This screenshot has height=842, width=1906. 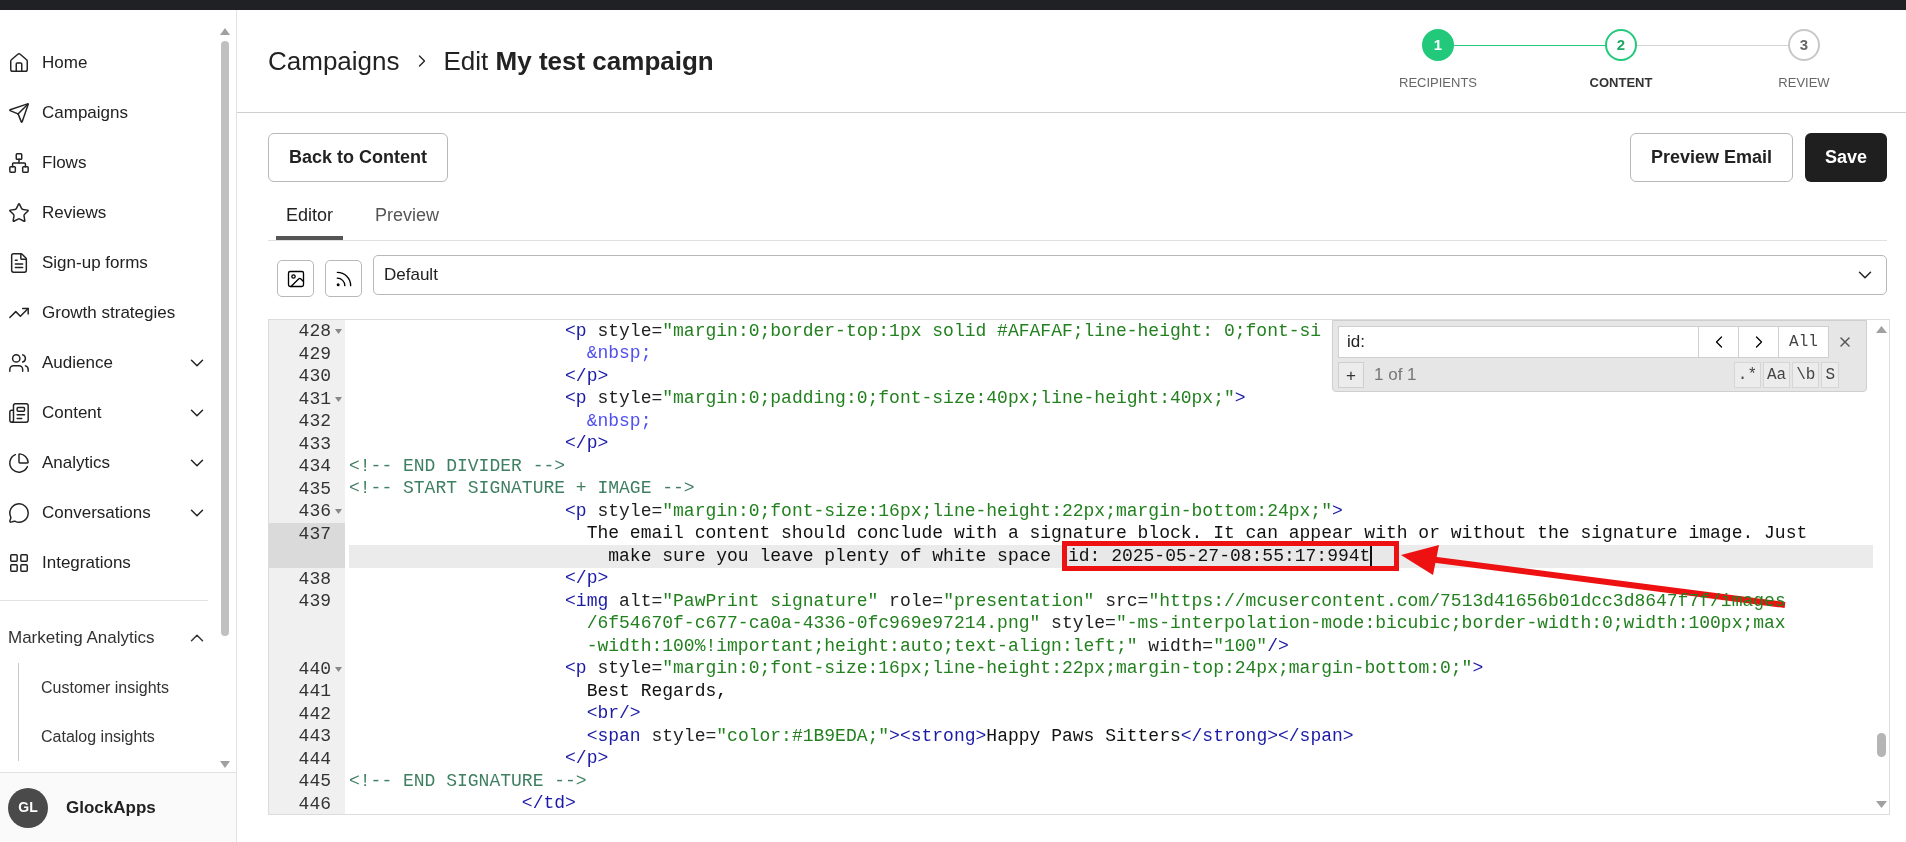 What do you see at coordinates (1396, 375) in the screenshot?
I see `match-count: 1 of 1` at bounding box center [1396, 375].